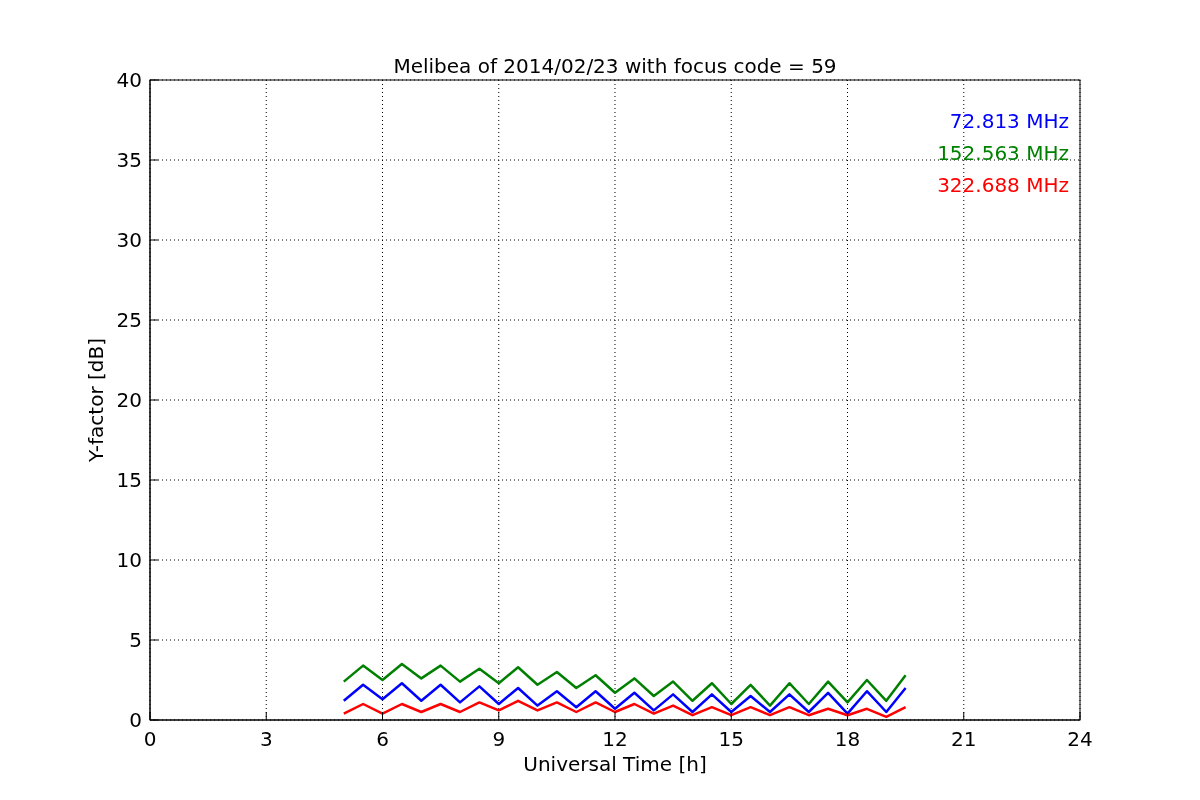 Image resolution: width=1200 pixels, height=800 pixels. I want to click on y-tick-label: 15, so click(129, 480).